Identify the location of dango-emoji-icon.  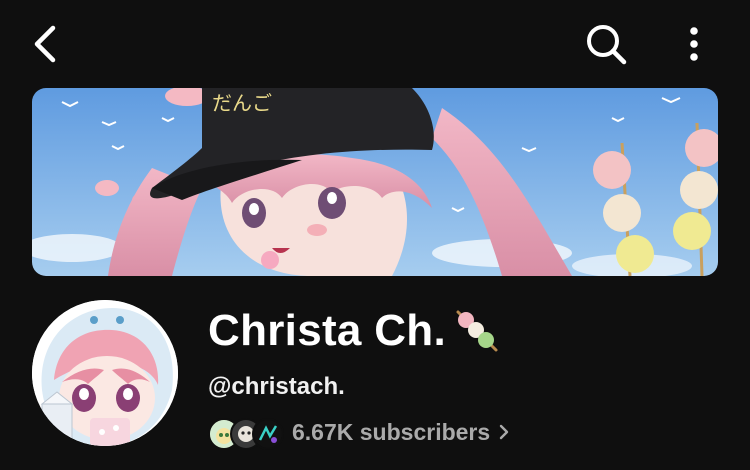
(477, 331).